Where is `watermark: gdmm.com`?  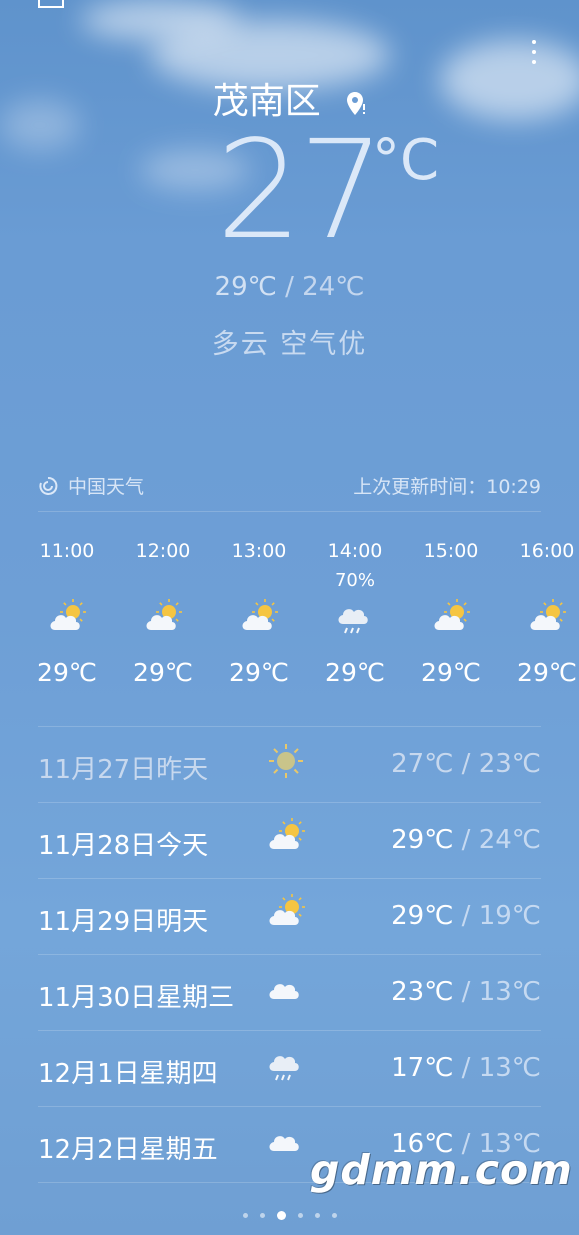 watermark: gdmm.com is located at coordinates (441, 1170).